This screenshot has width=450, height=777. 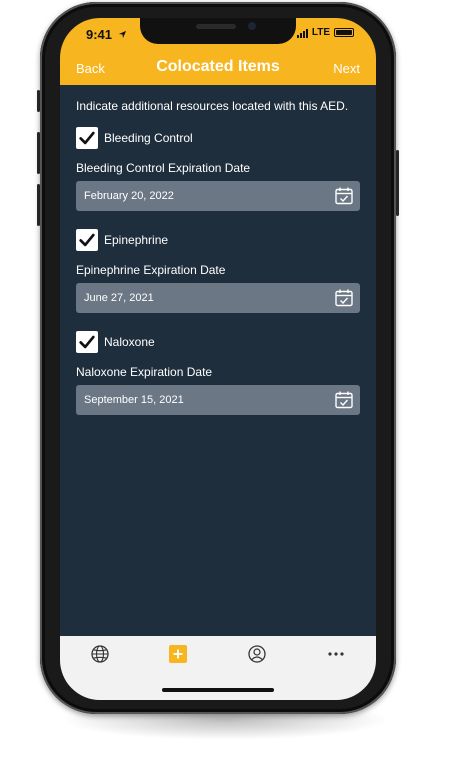 I want to click on bleeding-control-checkbox, so click(x=87, y=138).